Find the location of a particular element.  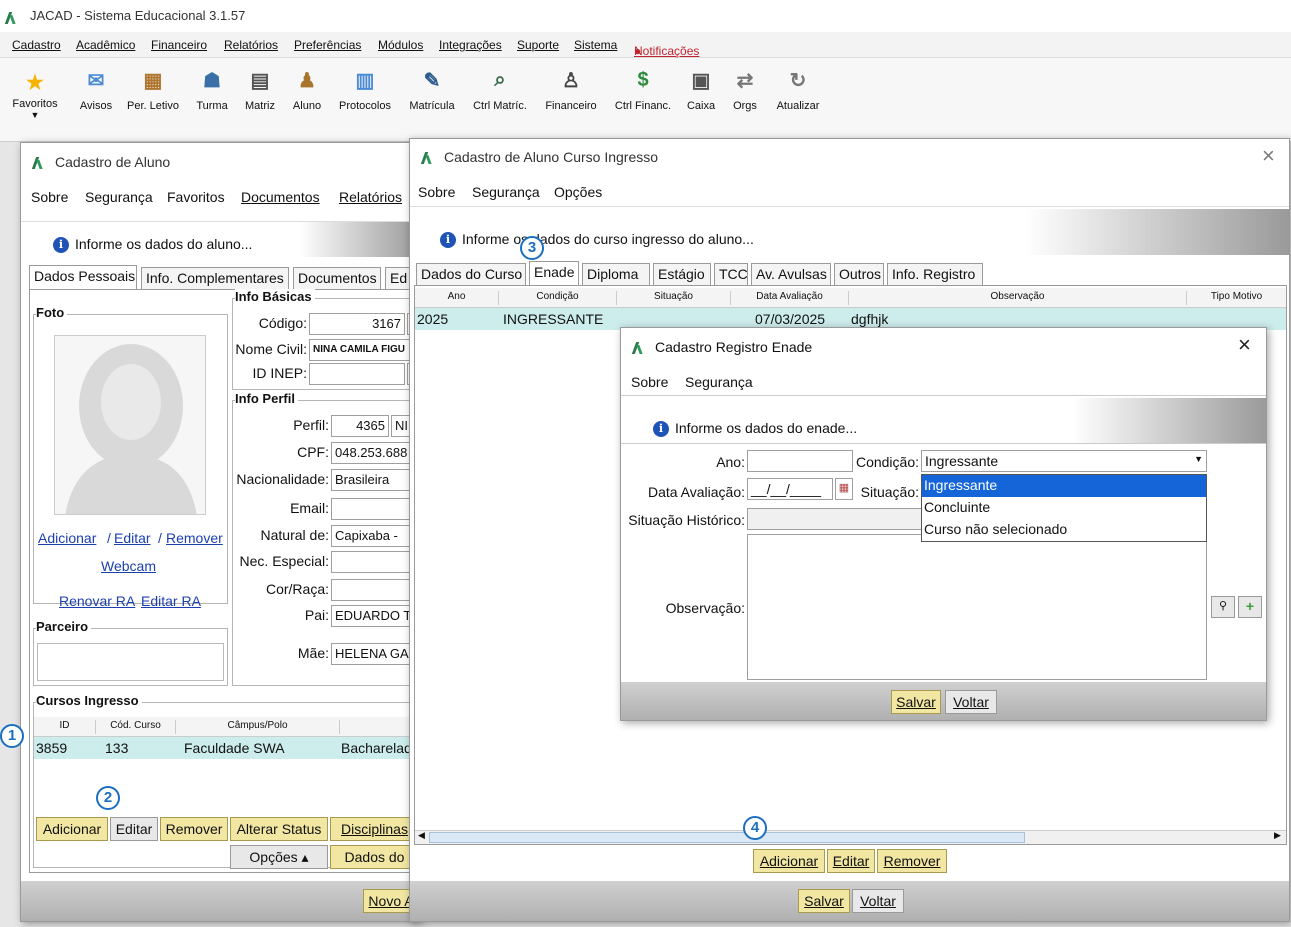

enade-salvar-button: Salvar is located at coordinates (916, 702).